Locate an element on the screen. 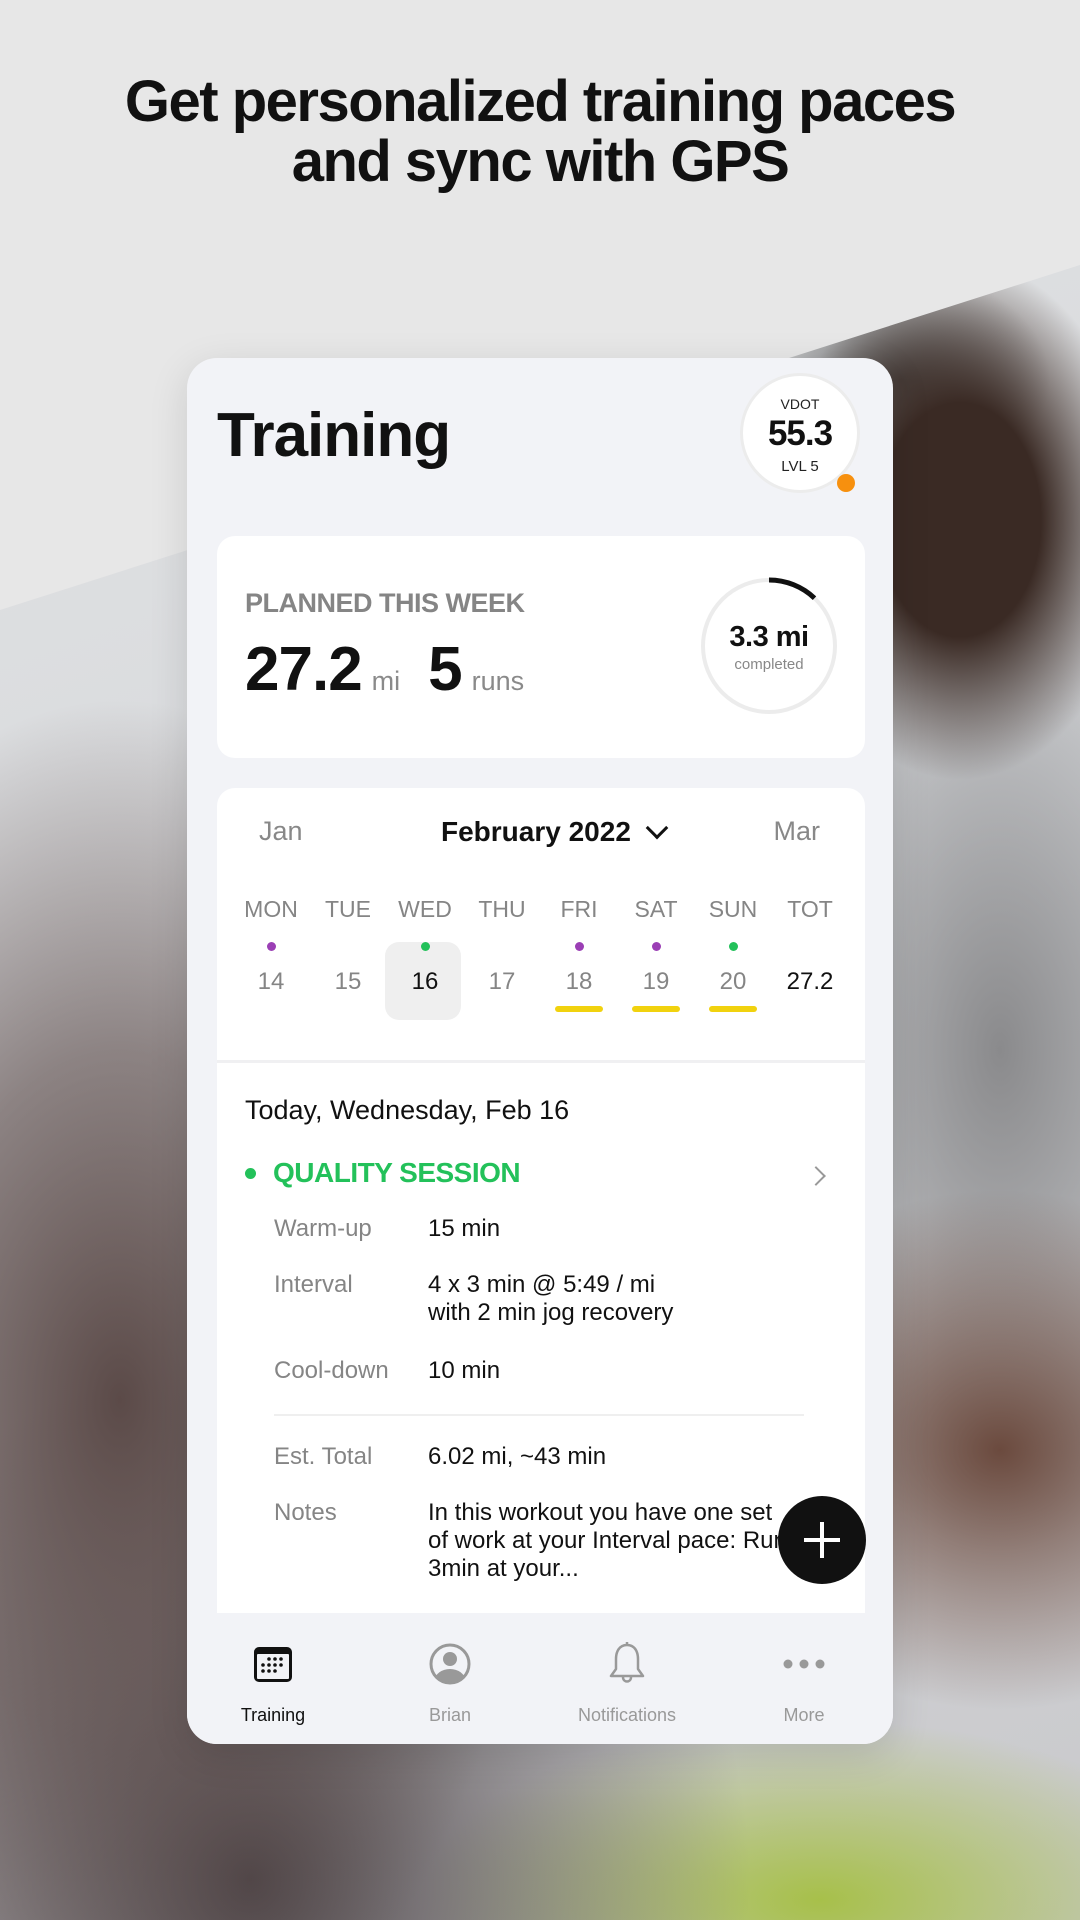  workout-date: Today, Wednesday, Feb 16 is located at coordinates (407, 1110).